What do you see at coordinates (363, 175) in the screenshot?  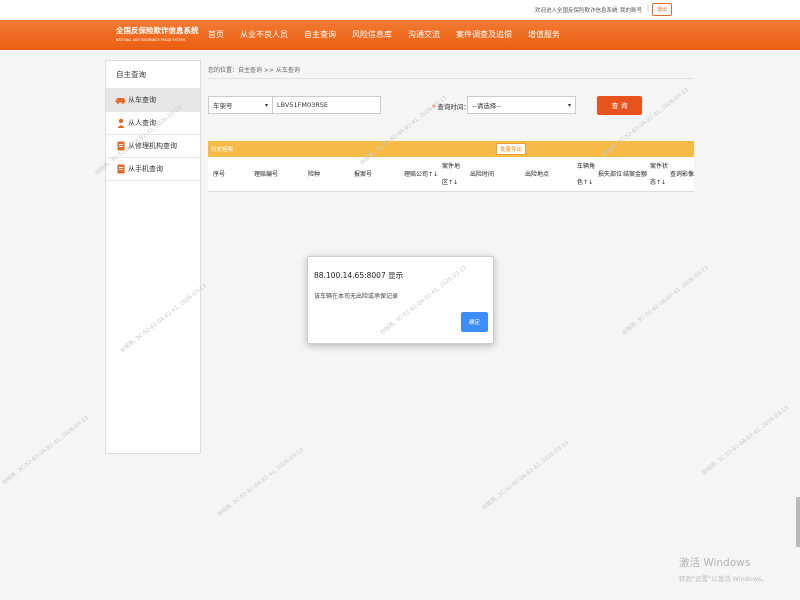 I see `column-header: 报案号` at bounding box center [363, 175].